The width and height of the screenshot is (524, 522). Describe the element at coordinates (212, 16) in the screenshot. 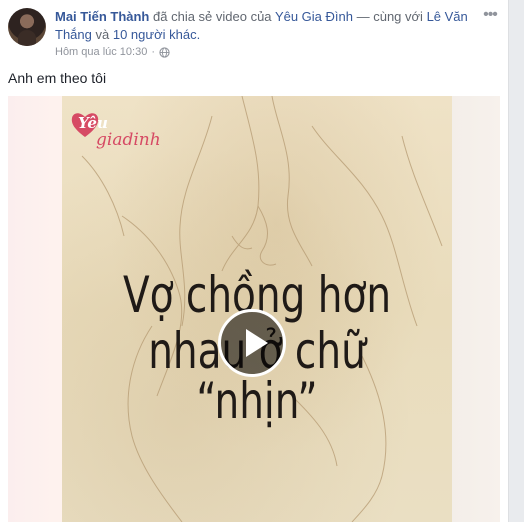

I see `share-action-text: đã chia sẻ video của` at that location.